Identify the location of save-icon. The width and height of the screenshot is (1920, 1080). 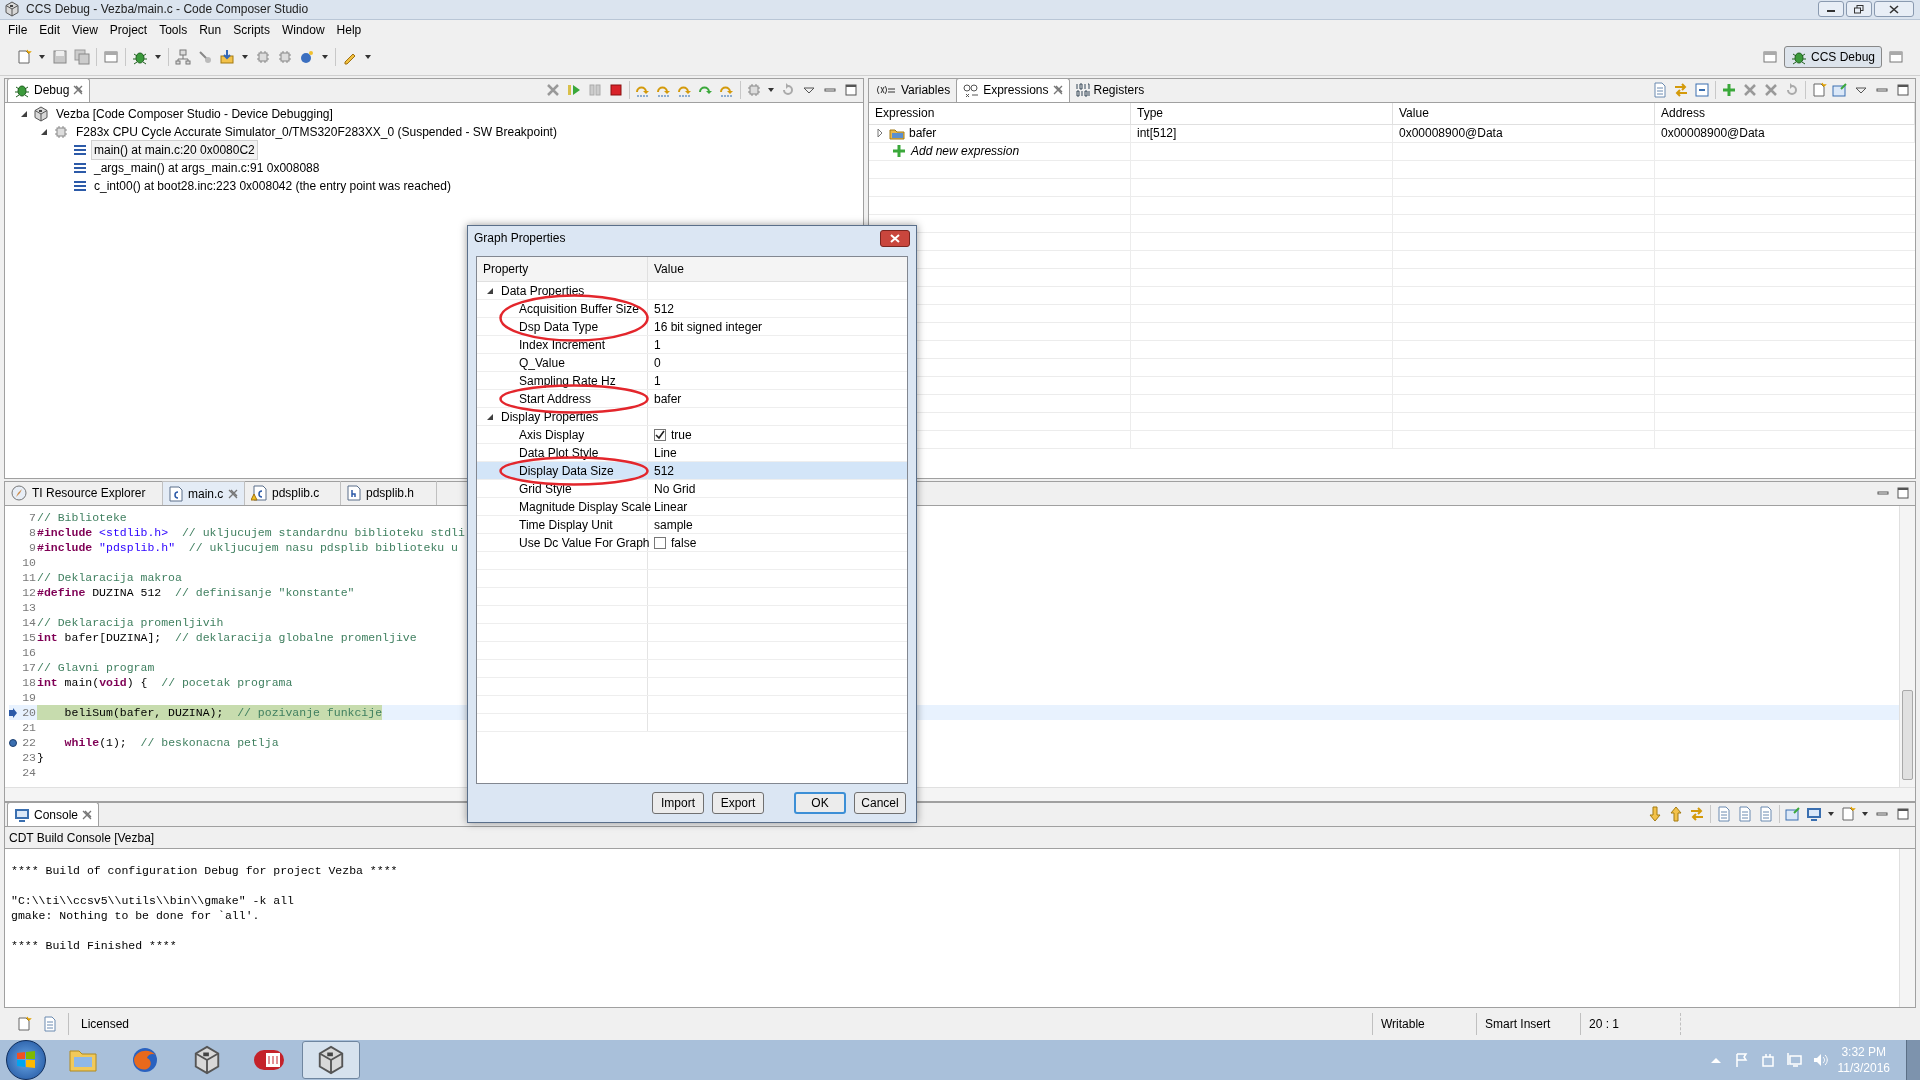
(60, 57).